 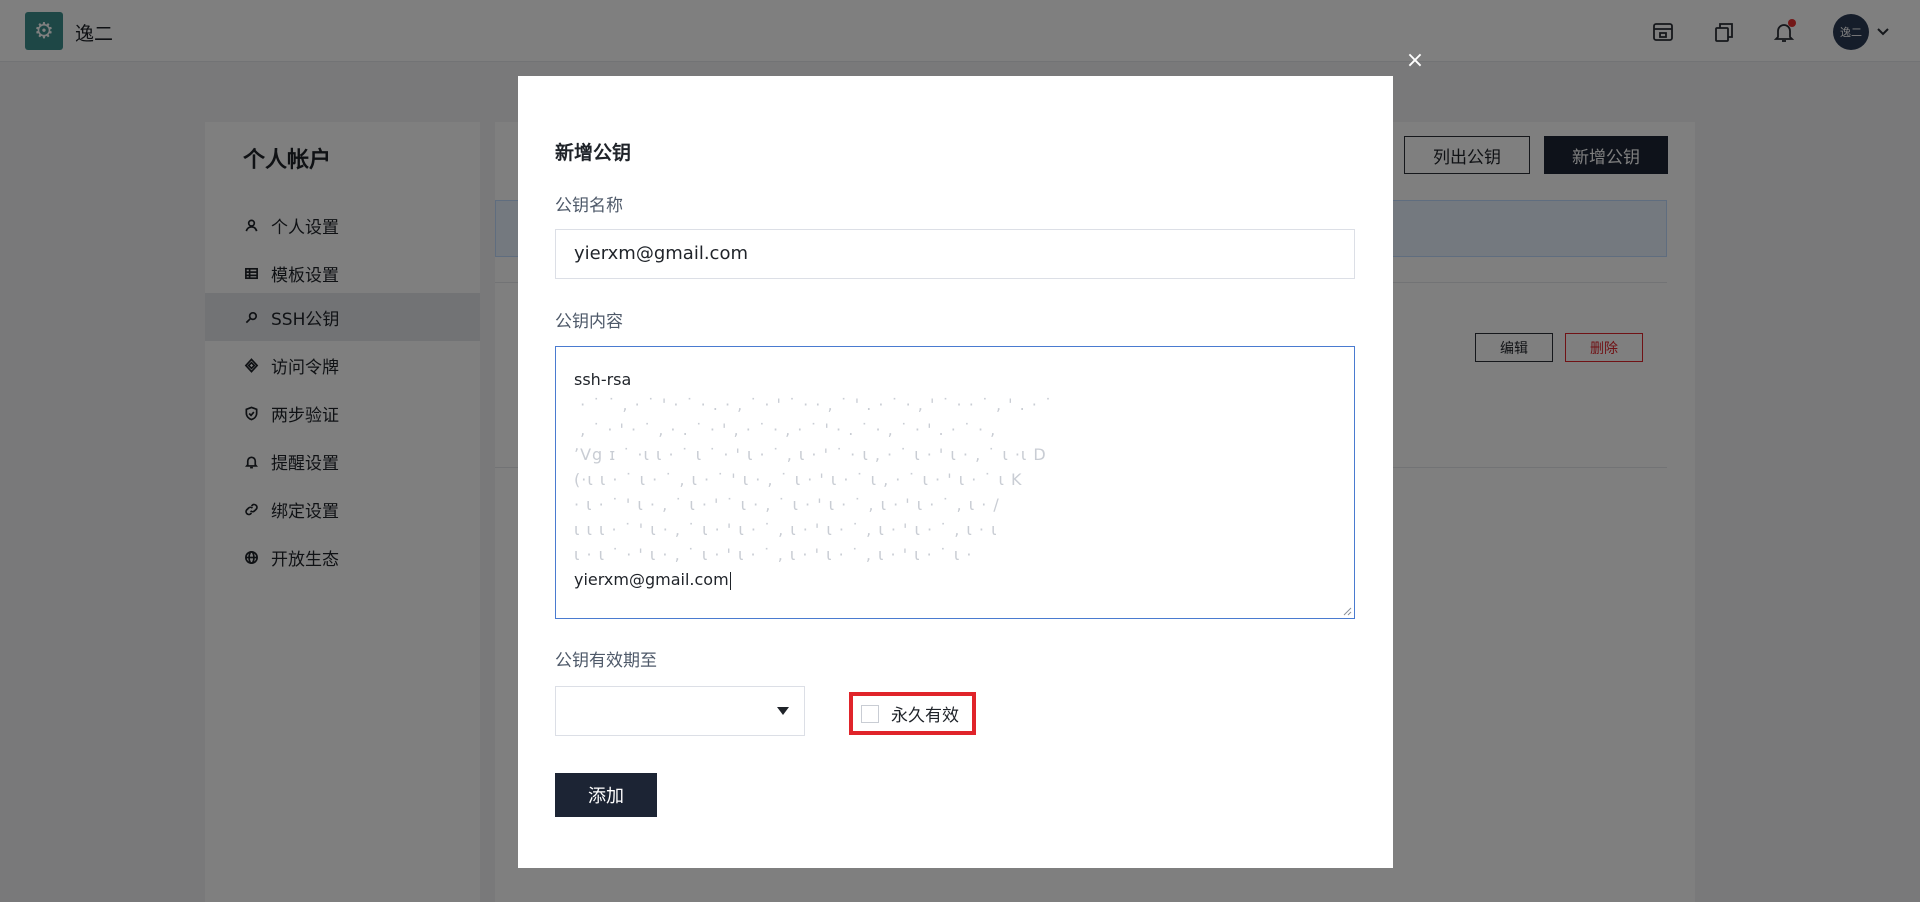 What do you see at coordinates (651, 579) in the screenshot?
I see `key-content-last-line: yierxm@gmail.com` at bounding box center [651, 579].